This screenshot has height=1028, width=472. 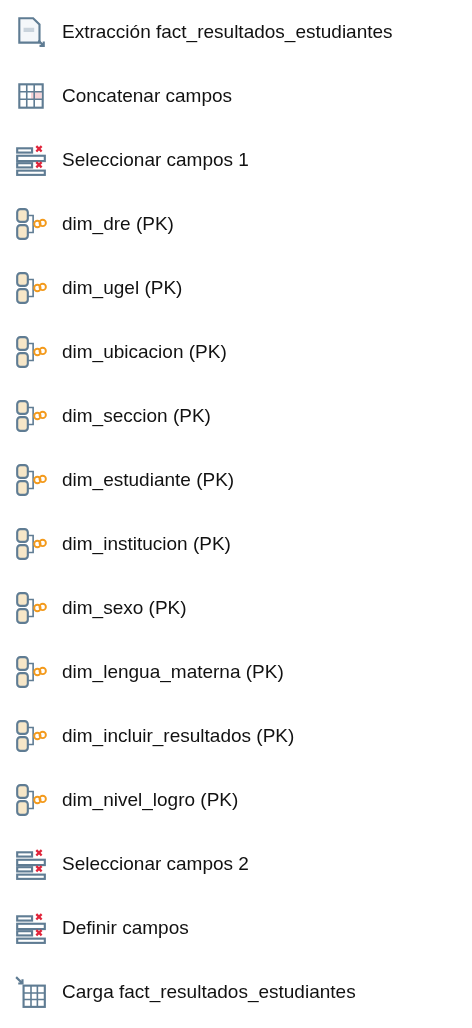 What do you see at coordinates (155, 864) in the screenshot?
I see `step-label: Seleccionar campos 2` at bounding box center [155, 864].